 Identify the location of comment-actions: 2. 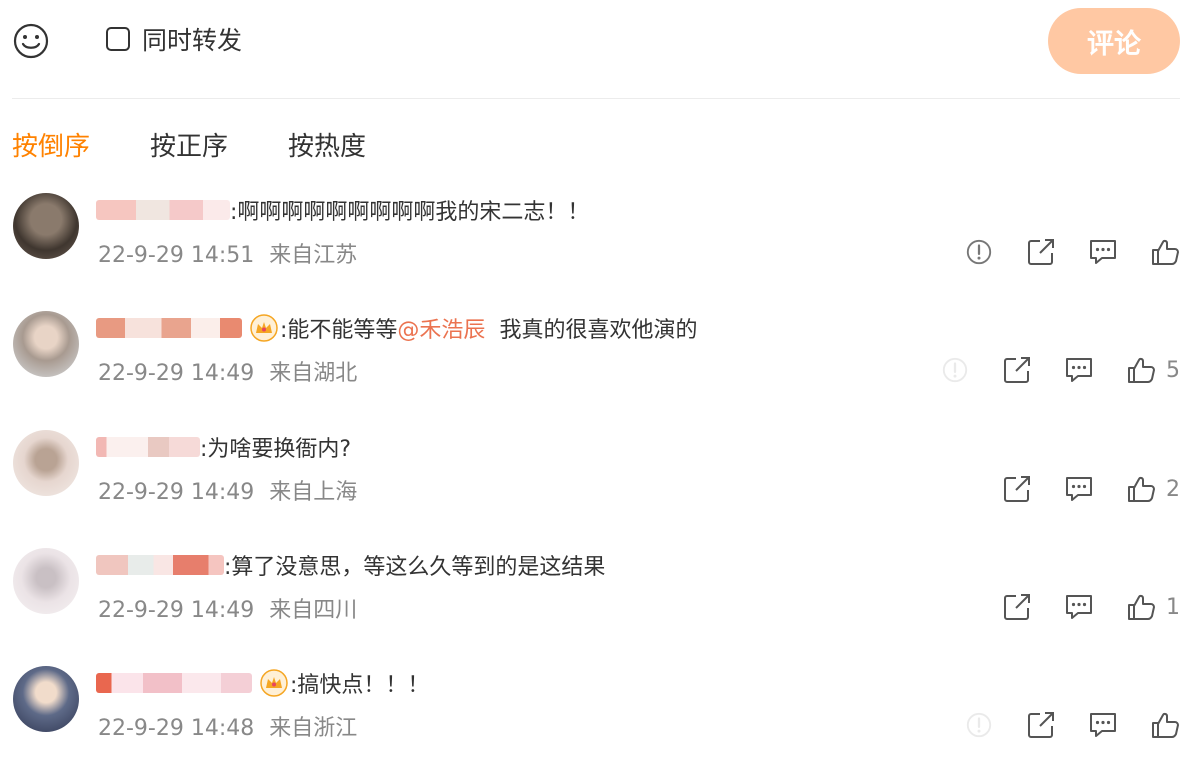
(1075, 489).